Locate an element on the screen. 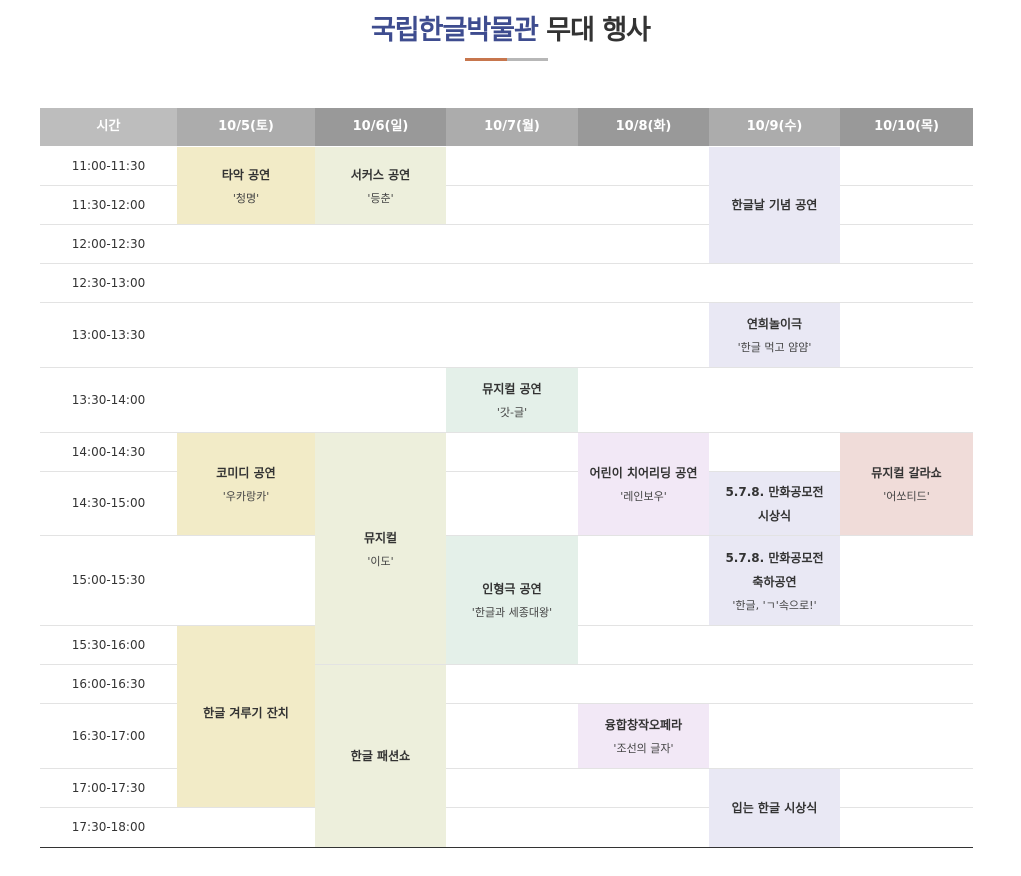  page-title-rest: 무대 행사 is located at coordinates (594, 30).